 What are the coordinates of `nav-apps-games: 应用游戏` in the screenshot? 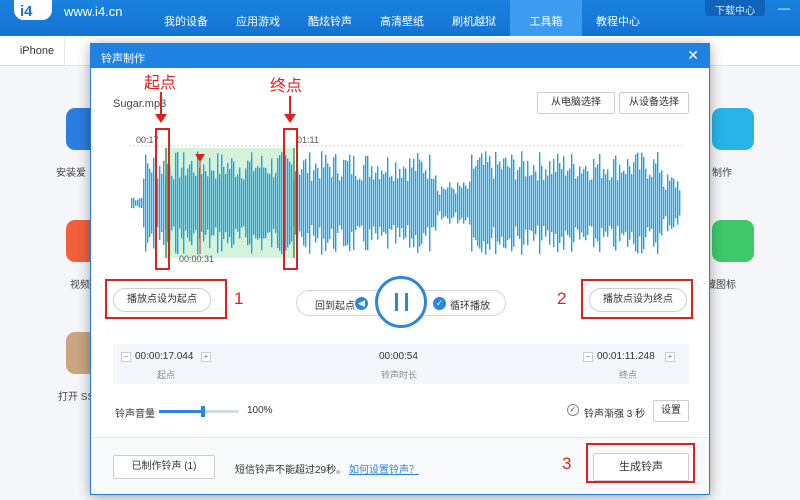 It's located at (258, 18).